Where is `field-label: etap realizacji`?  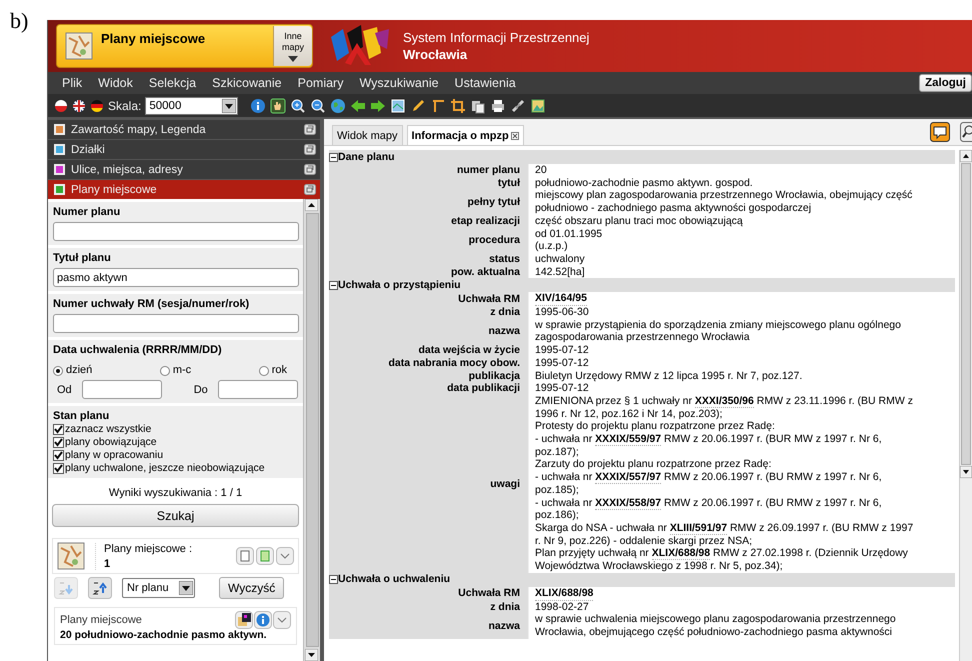 field-label: etap realizacji is located at coordinates (485, 221).